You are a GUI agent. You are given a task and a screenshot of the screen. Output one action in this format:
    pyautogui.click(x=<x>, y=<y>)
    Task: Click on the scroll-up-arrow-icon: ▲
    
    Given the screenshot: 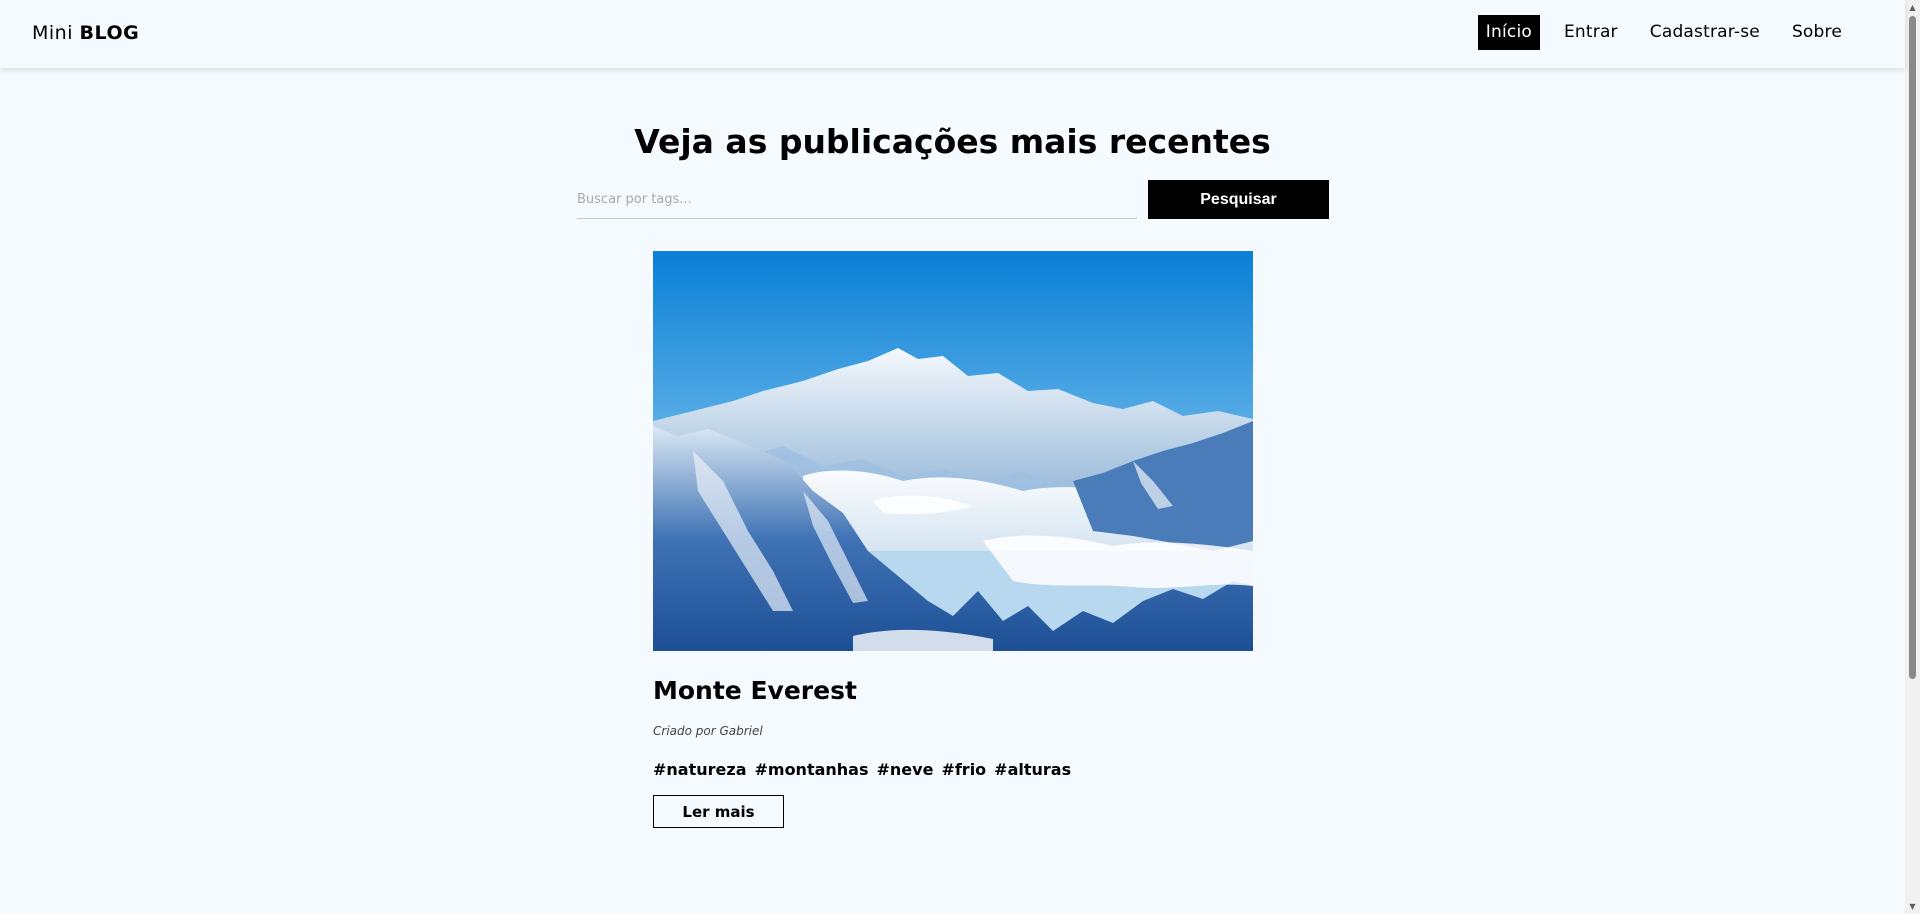 What is the action you would take?
    pyautogui.click(x=1912, y=7)
    